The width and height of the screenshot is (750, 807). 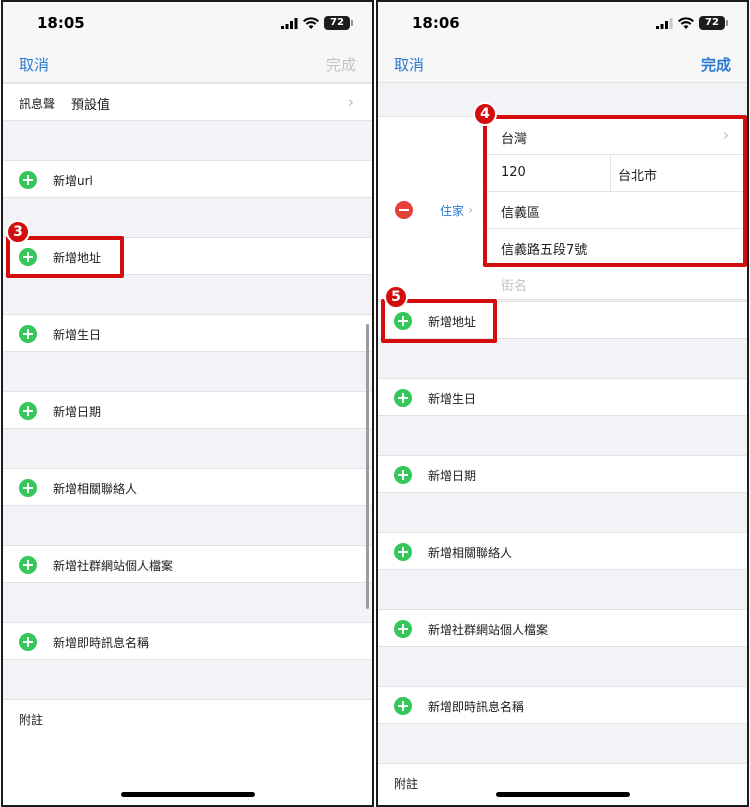 What do you see at coordinates (187, 102) in the screenshot?
I see `ringtone-row: 訊息聲 預設值 ›` at bounding box center [187, 102].